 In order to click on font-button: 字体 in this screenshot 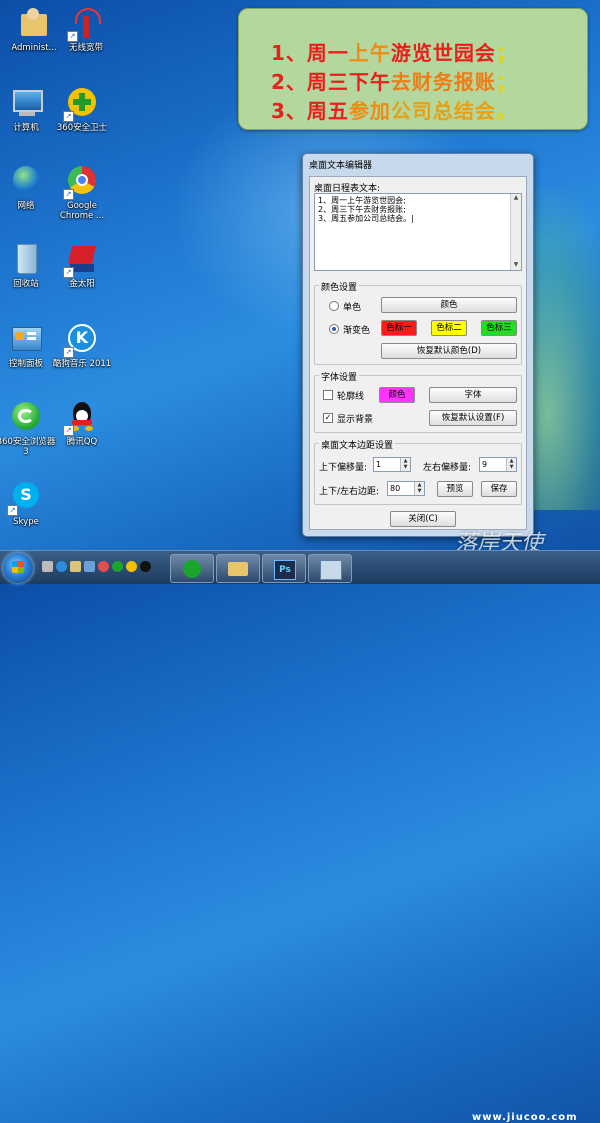, I will do `click(473, 395)`.